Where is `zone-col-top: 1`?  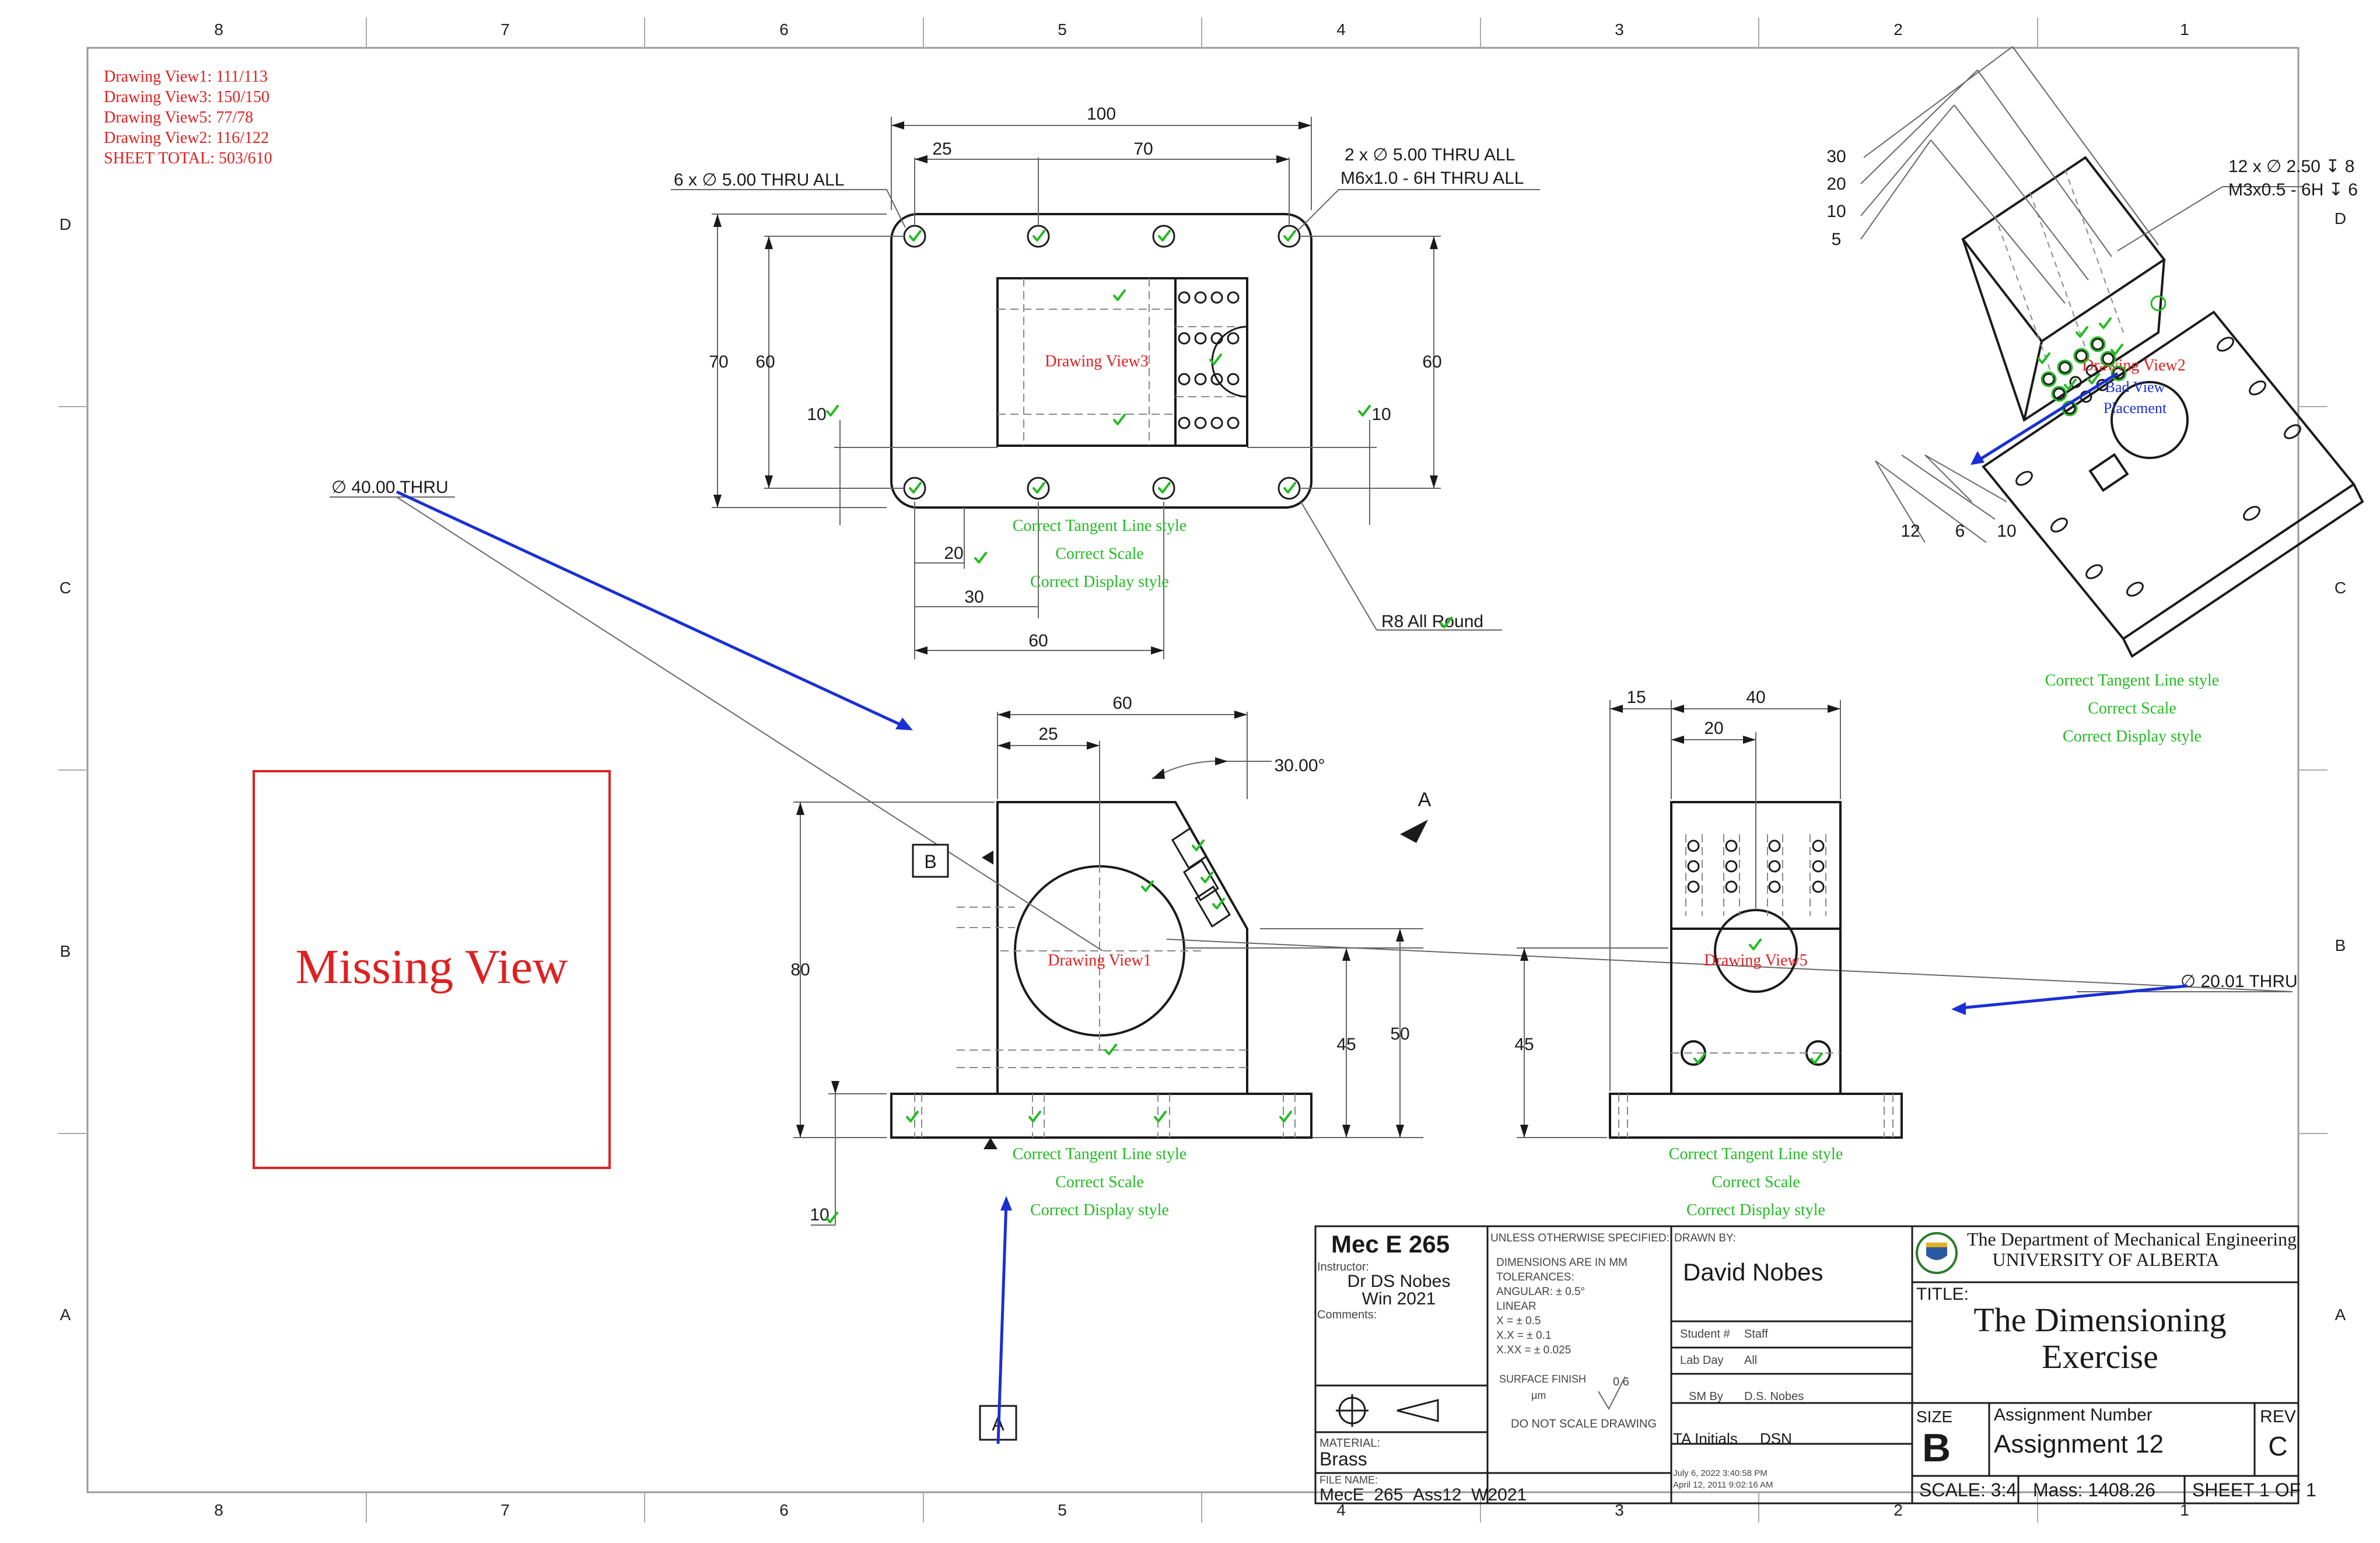
zone-col-top: 1 is located at coordinates (2184, 29).